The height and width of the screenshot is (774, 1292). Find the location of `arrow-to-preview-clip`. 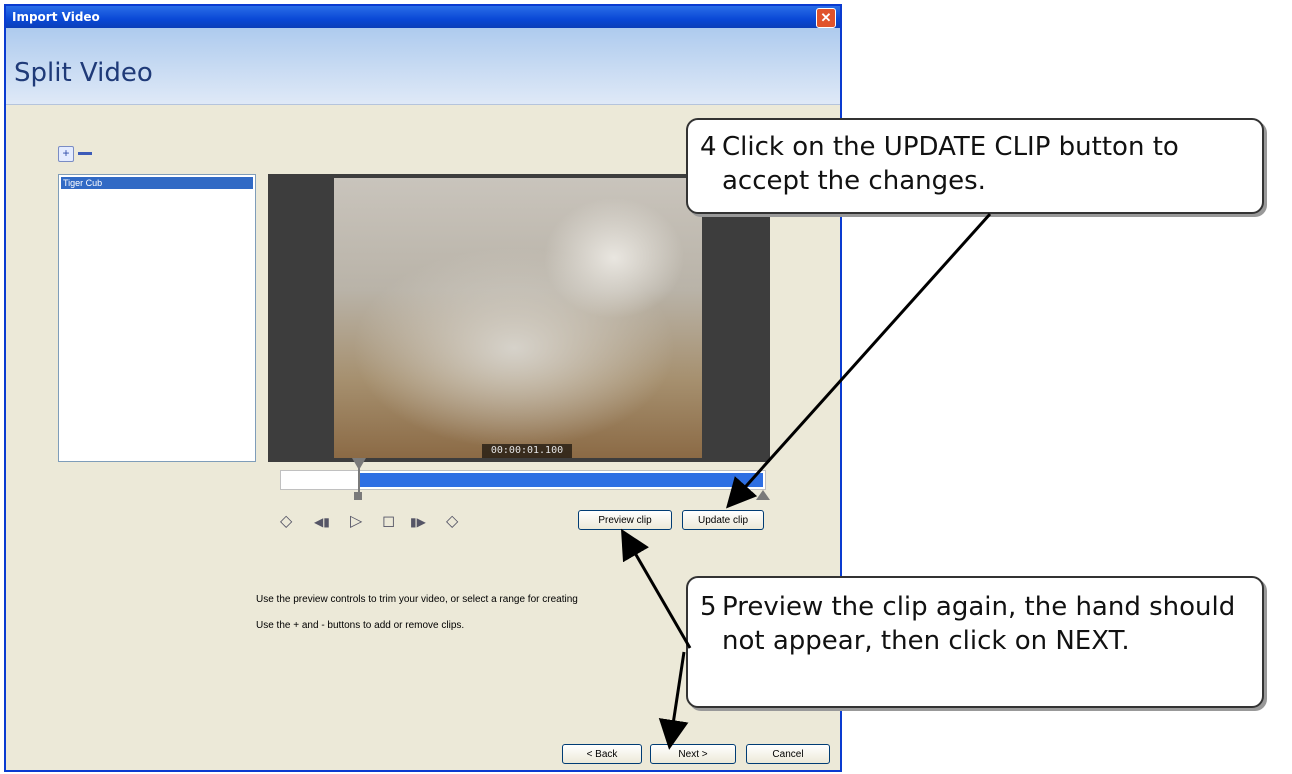

arrow-to-preview-clip is located at coordinates (656, 588).